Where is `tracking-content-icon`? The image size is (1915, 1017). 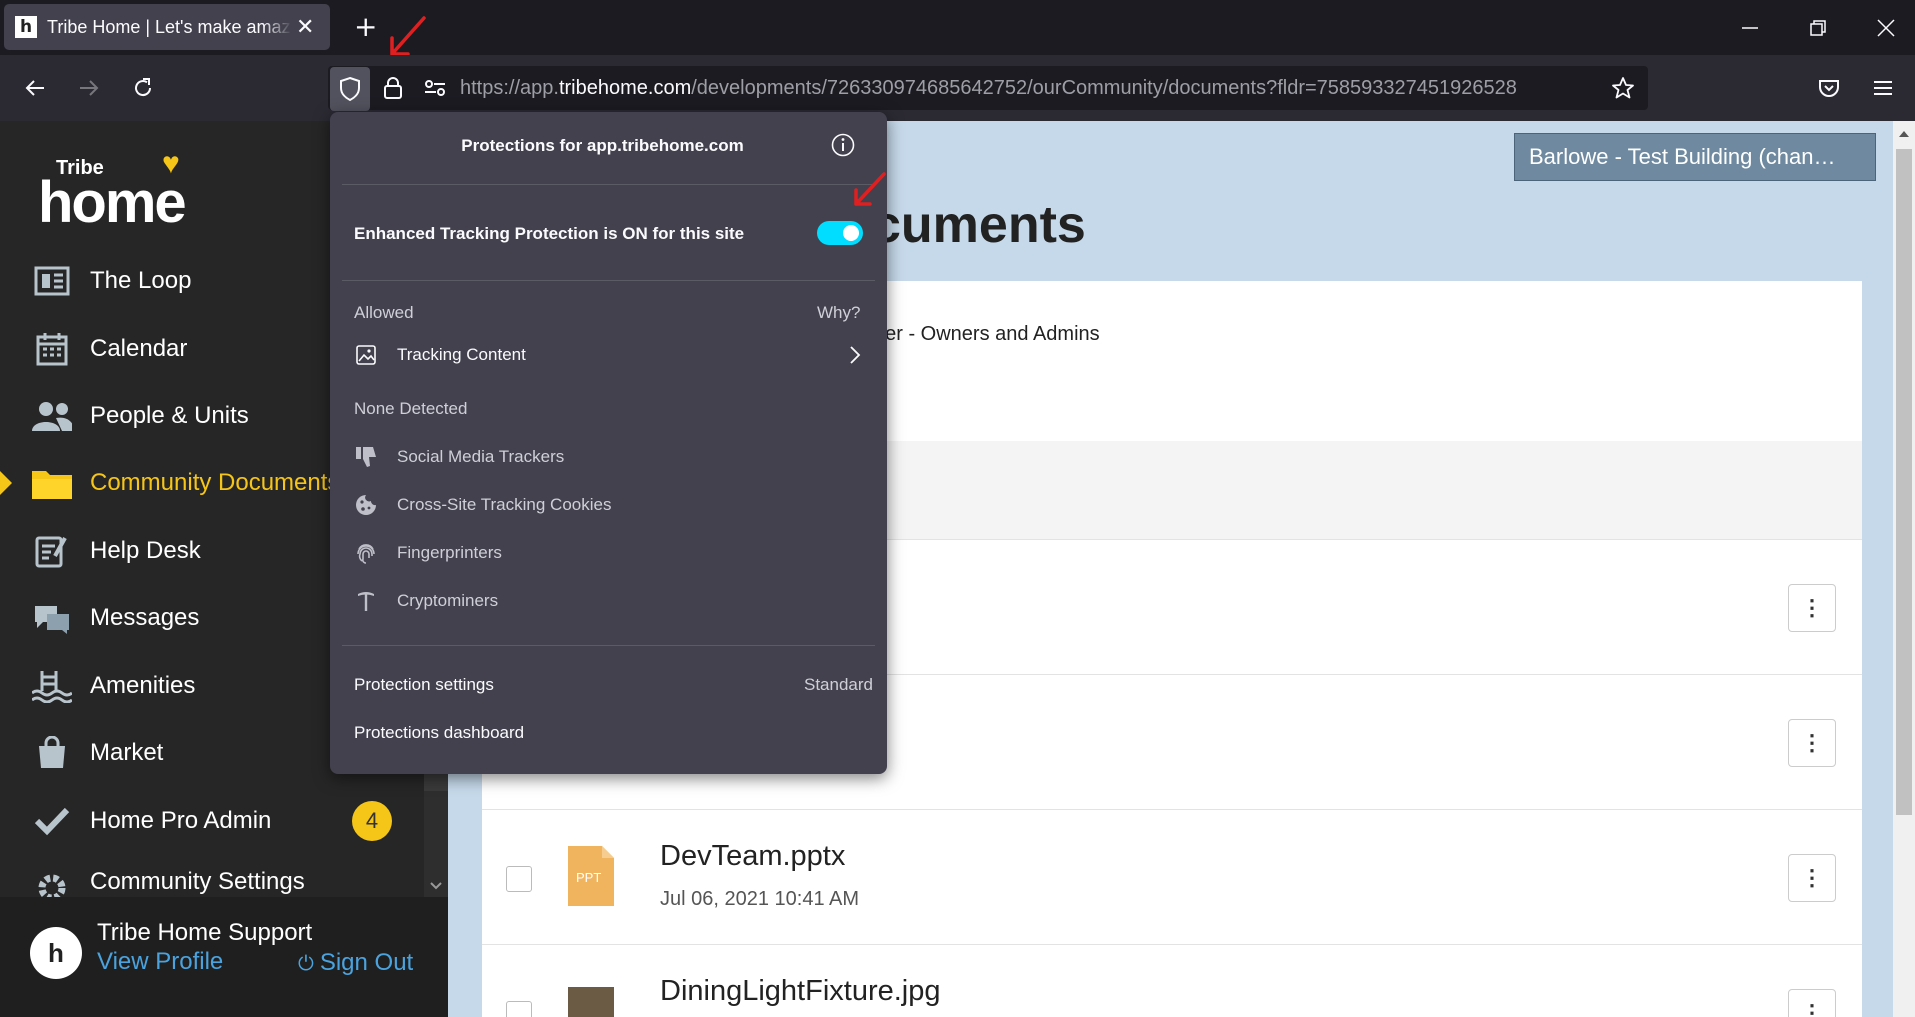 tracking-content-icon is located at coordinates (366, 355).